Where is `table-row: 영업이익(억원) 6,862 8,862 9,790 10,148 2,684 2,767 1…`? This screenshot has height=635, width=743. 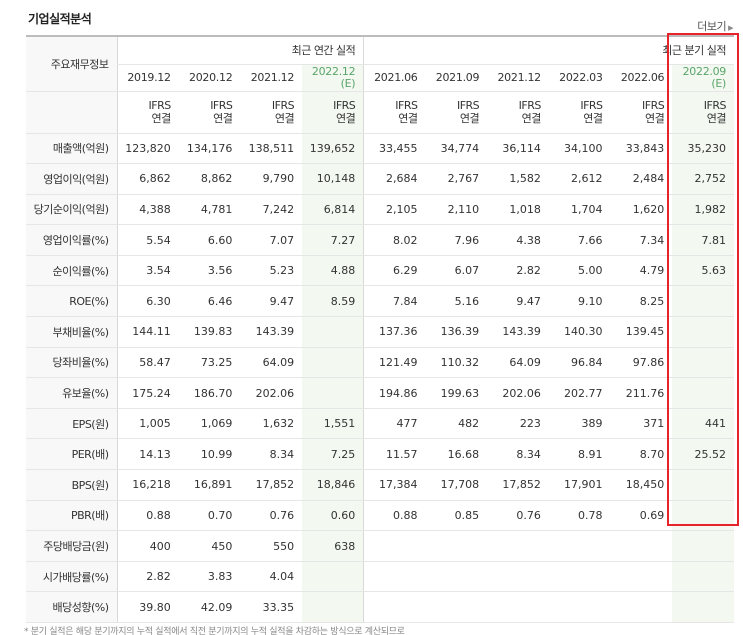
table-row: 영업이익(억원) 6,862 8,862 9,790 10,148 2,684 2,767 1… is located at coordinates (380, 179).